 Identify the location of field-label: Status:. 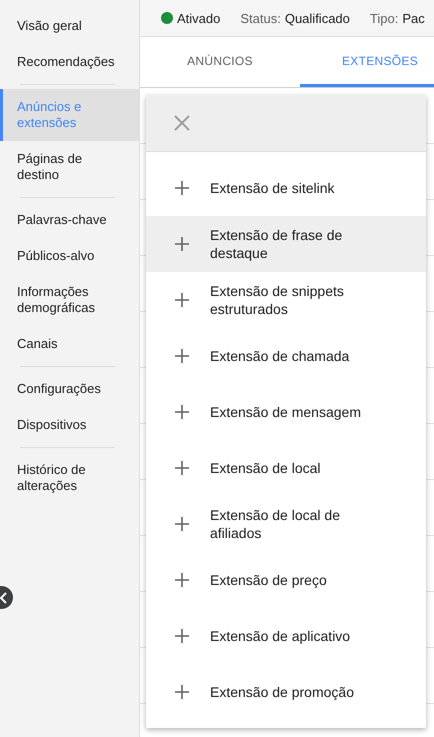
(260, 18).